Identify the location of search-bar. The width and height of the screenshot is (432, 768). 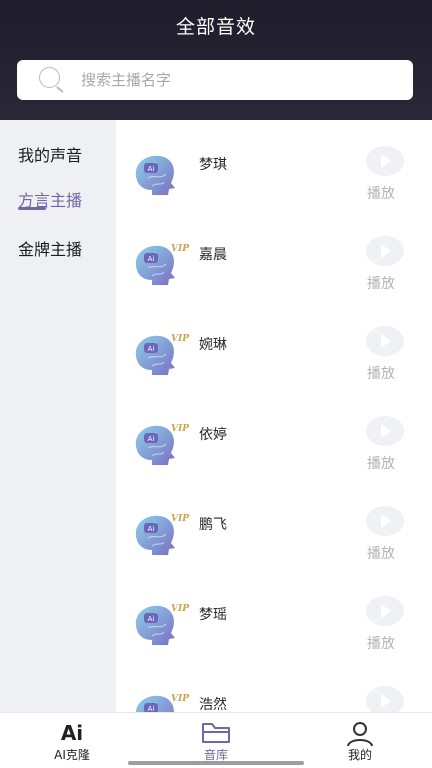
(215, 80).